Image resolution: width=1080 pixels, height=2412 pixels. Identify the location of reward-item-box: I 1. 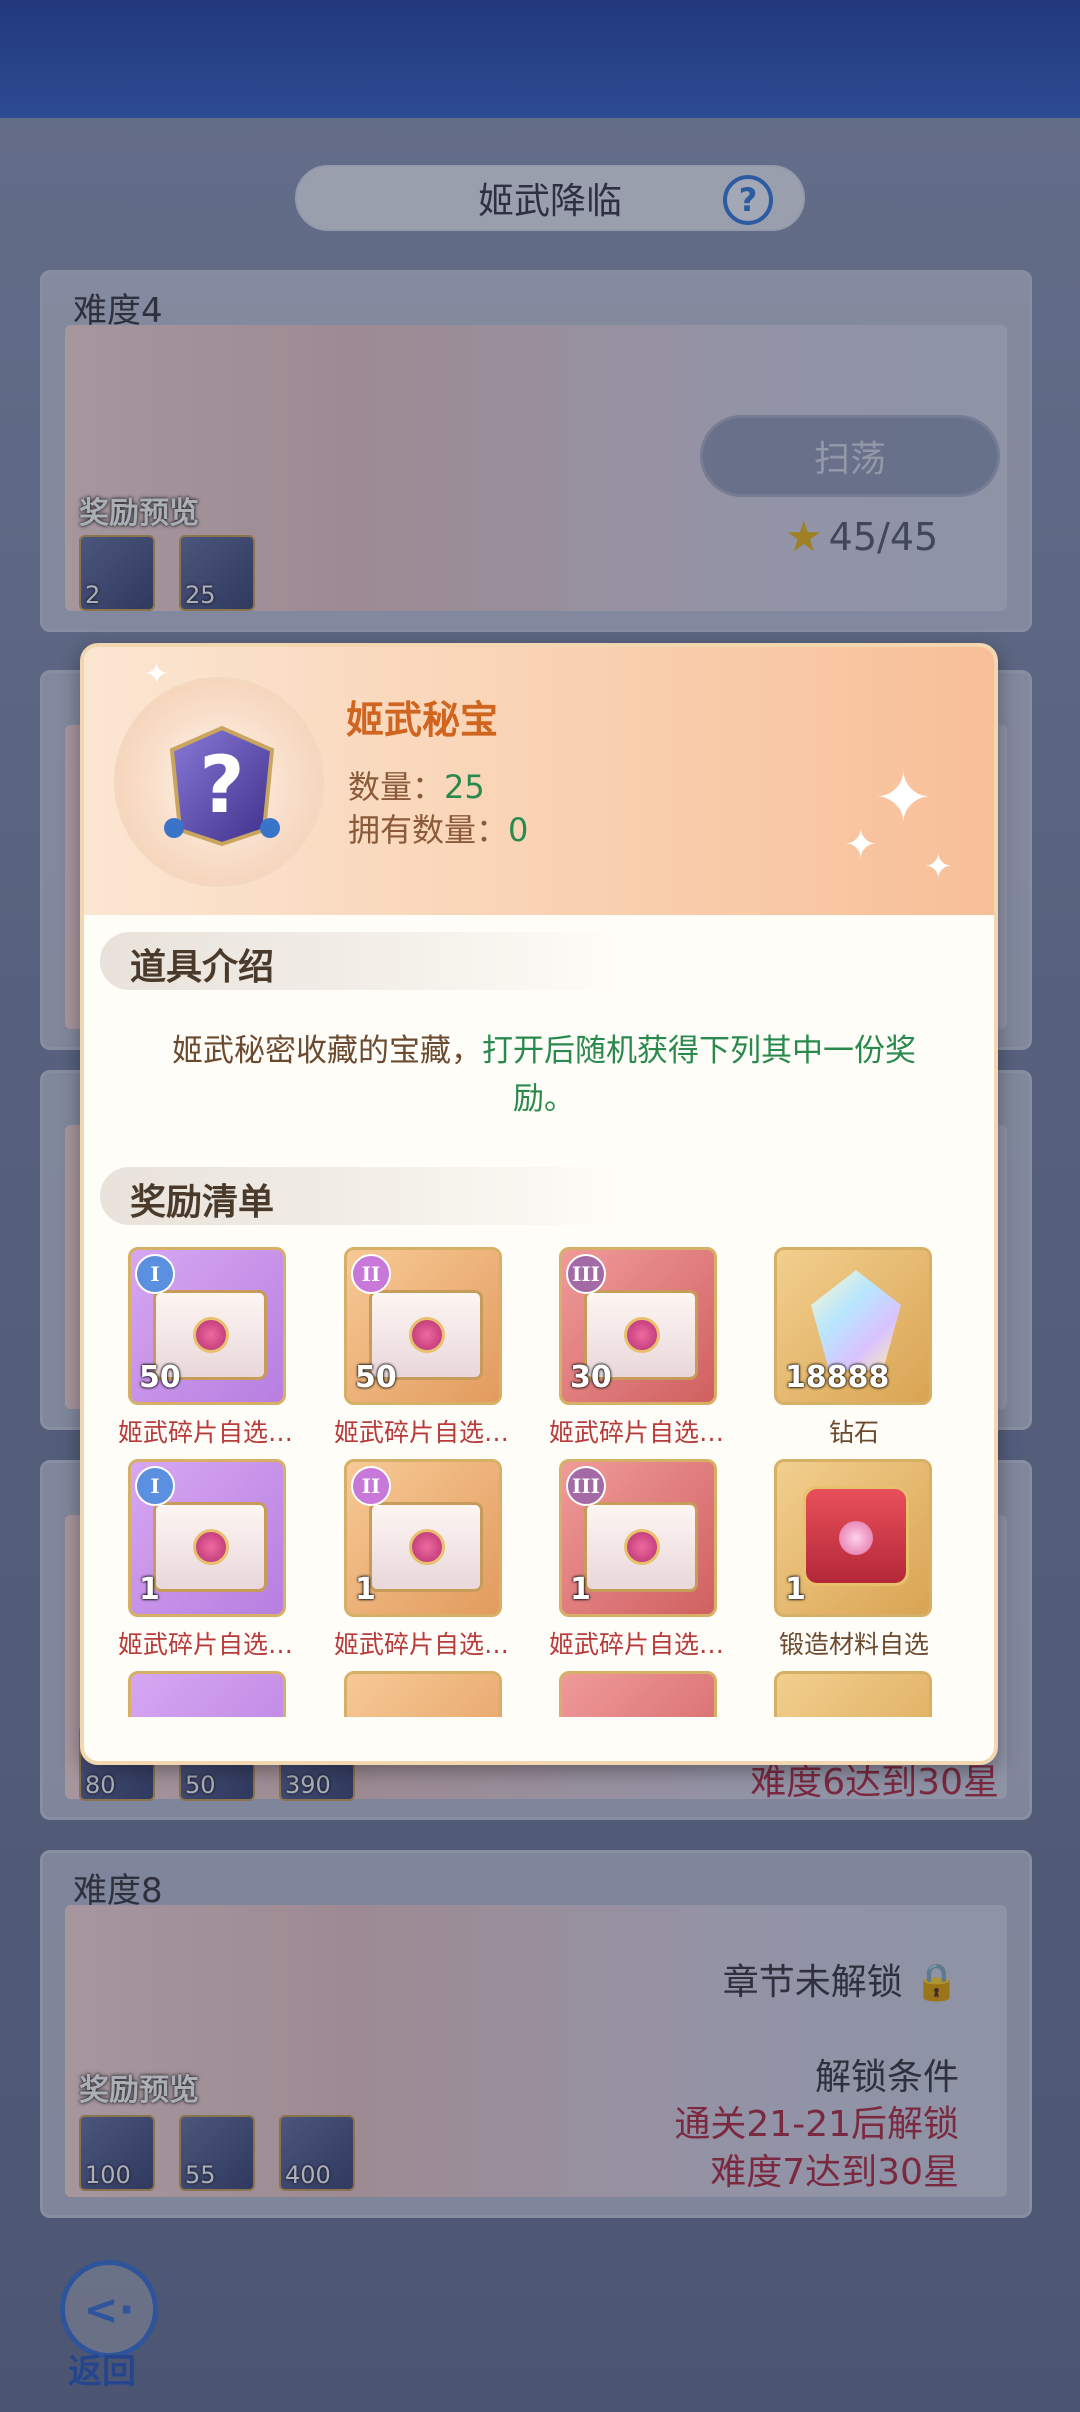
(207, 1538).